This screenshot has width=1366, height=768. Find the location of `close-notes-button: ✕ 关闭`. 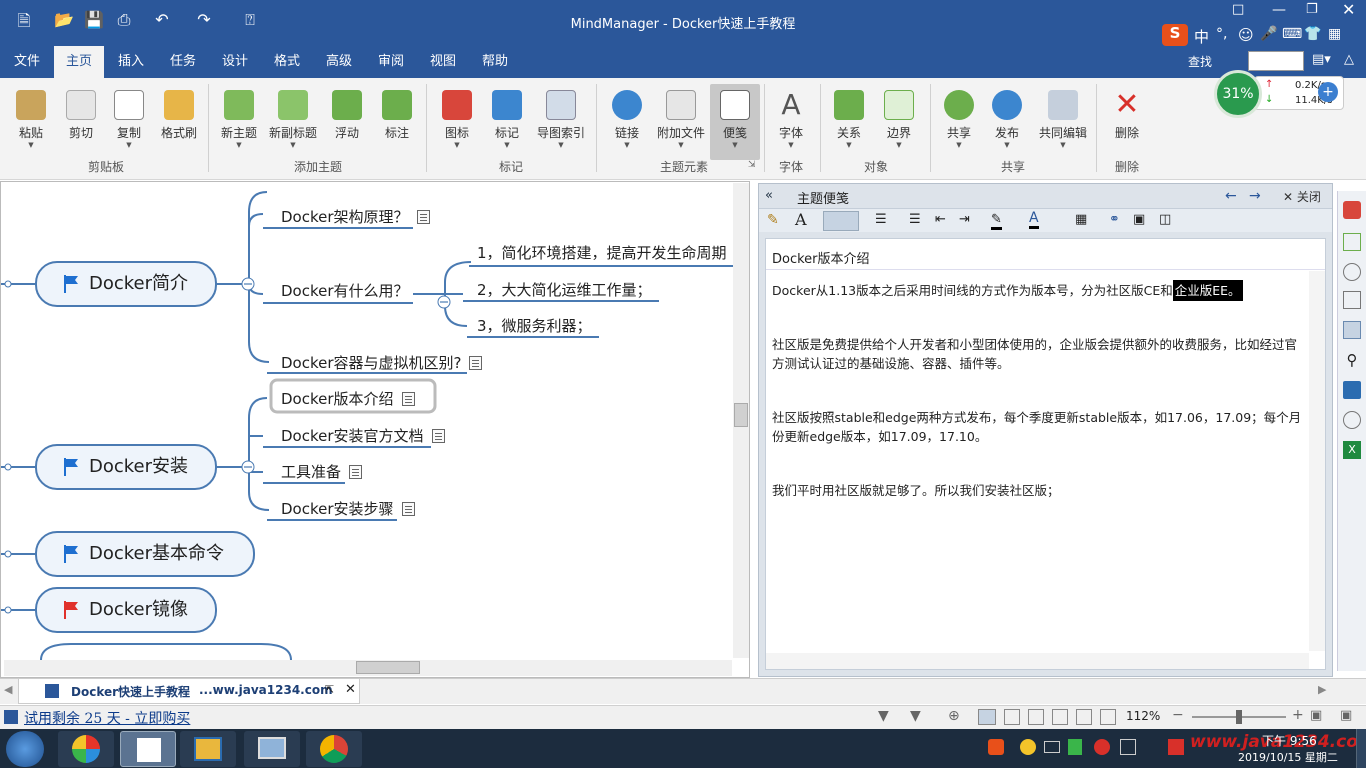

close-notes-button: ✕ 关闭 is located at coordinates (1302, 196).